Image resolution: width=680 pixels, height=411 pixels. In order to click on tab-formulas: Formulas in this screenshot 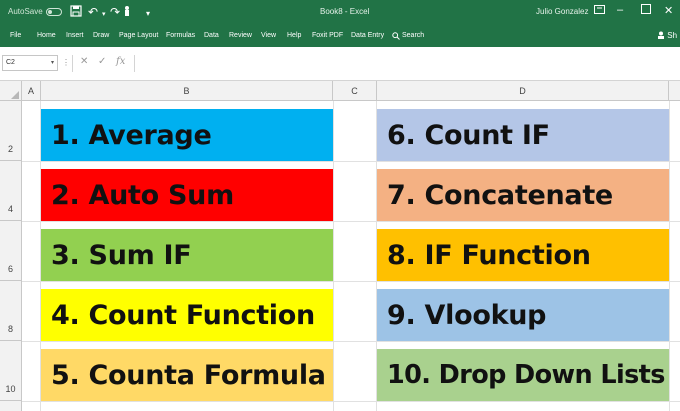, I will do `click(180, 35)`.